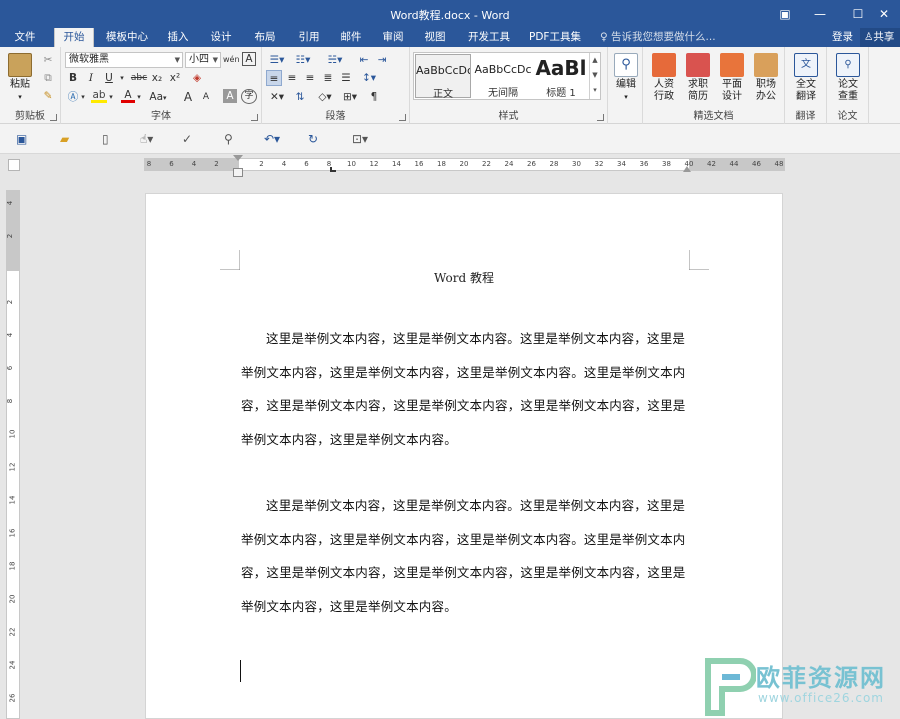 The image size is (900, 719). What do you see at coordinates (848, 78) in the screenshot?
I see `paper-check-button: ⚲ 论文 查重` at bounding box center [848, 78].